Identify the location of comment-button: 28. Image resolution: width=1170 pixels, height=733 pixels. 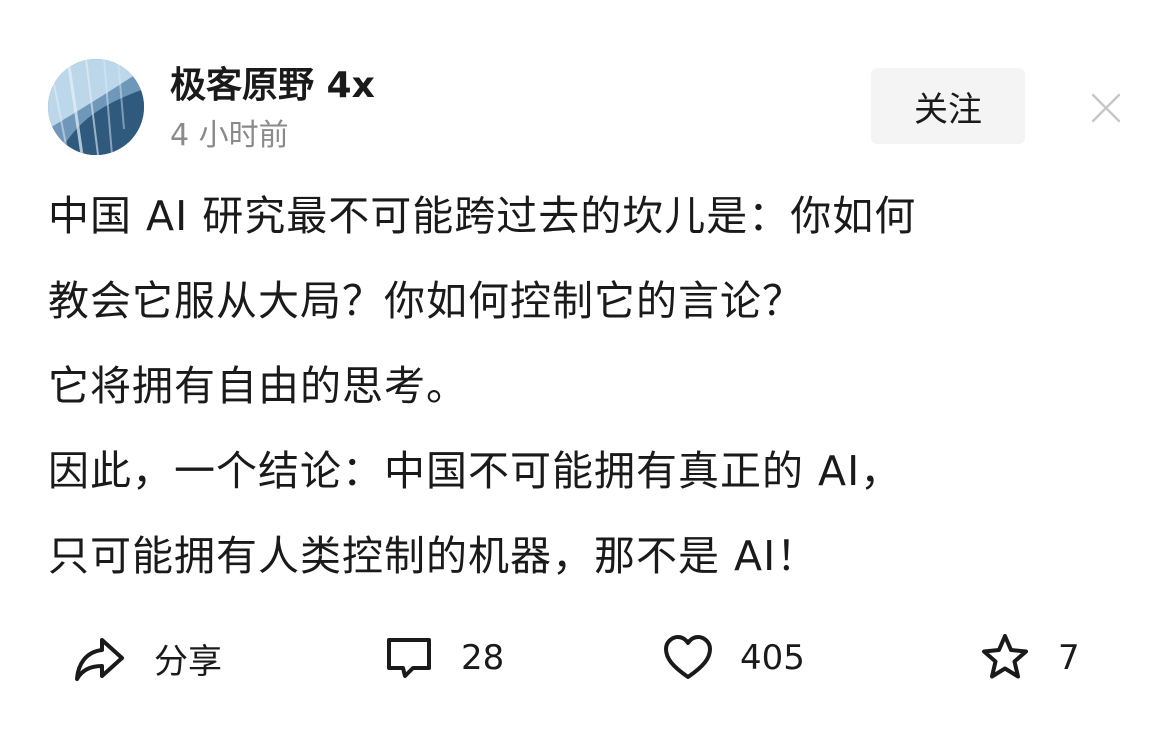
(443, 658).